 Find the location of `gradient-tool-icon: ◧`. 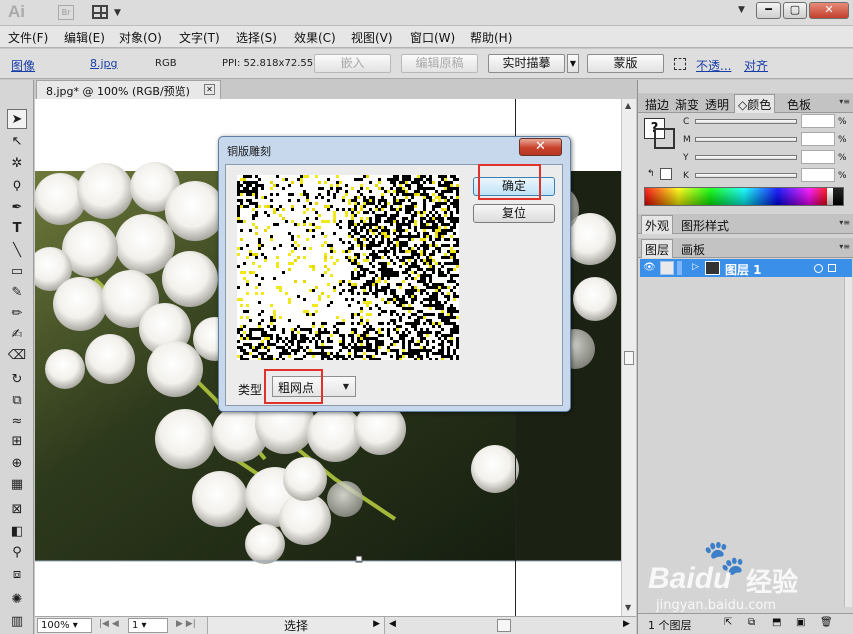

gradient-tool-icon: ◧ is located at coordinates (17, 532).